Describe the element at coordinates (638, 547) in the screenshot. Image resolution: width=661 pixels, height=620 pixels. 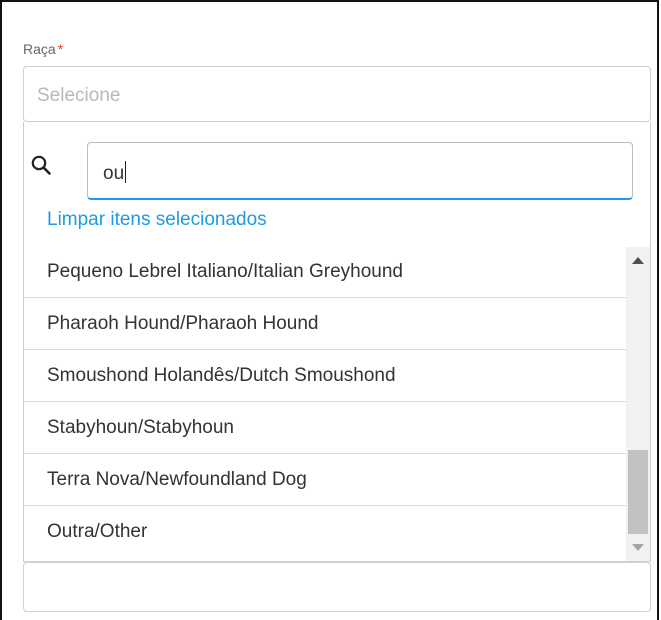
I see `triangle-down-icon` at that location.